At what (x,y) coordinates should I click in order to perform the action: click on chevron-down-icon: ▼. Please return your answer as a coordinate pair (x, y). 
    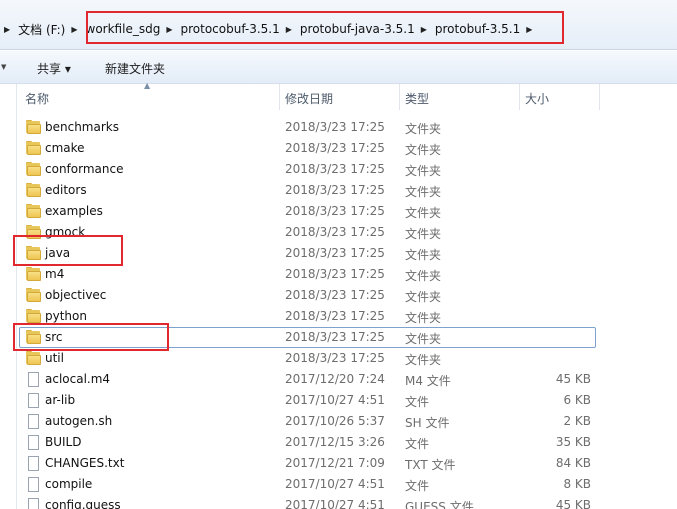
    Looking at the image, I should click on (3, 67).